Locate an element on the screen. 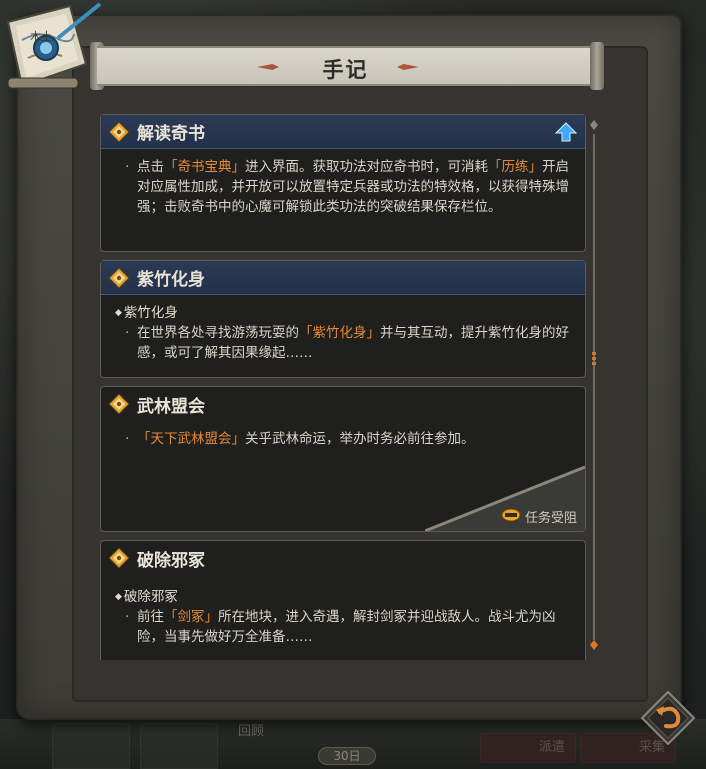  bottom-hud: 回顾 30日 派遣 采集 is located at coordinates (353, 744).